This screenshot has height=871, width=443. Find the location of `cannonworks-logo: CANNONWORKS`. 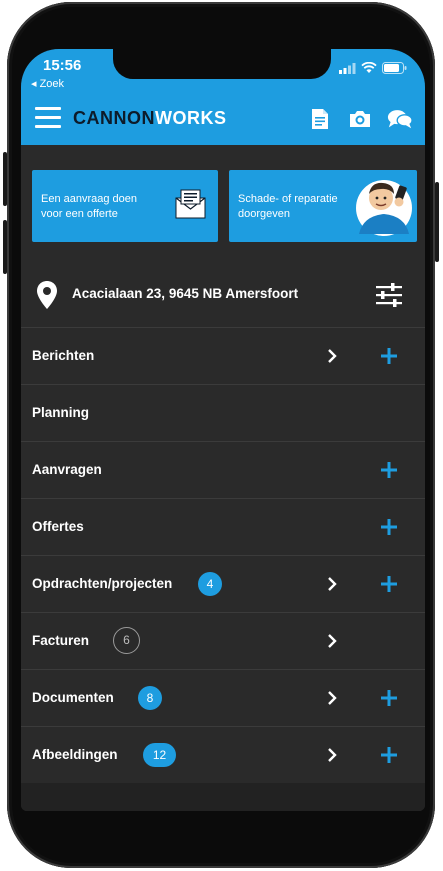

cannonworks-logo: CANNONWORKS is located at coordinates (150, 118).